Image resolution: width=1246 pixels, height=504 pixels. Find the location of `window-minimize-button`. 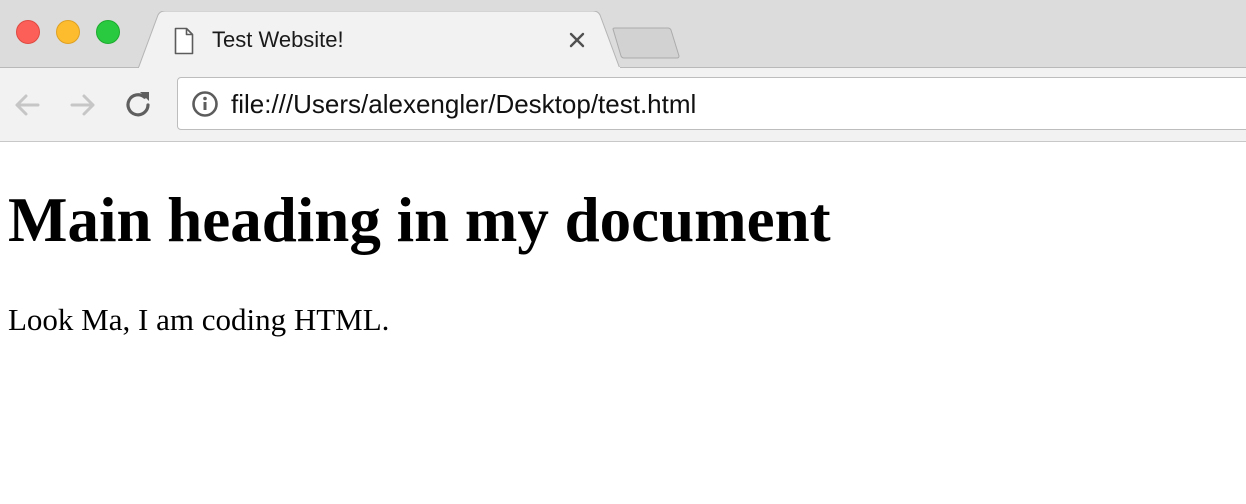

window-minimize-button is located at coordinates (68, 32).